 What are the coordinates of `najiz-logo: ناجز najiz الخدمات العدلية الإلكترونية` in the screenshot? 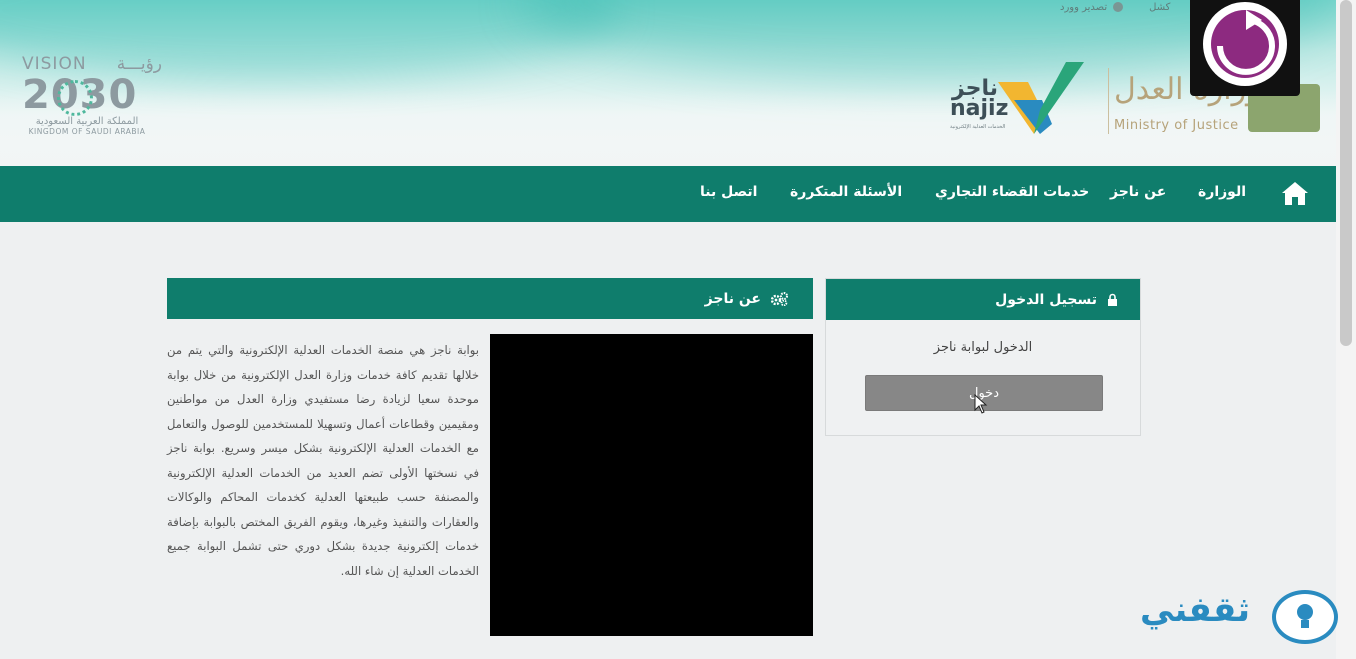 It's located at (1018, 99).